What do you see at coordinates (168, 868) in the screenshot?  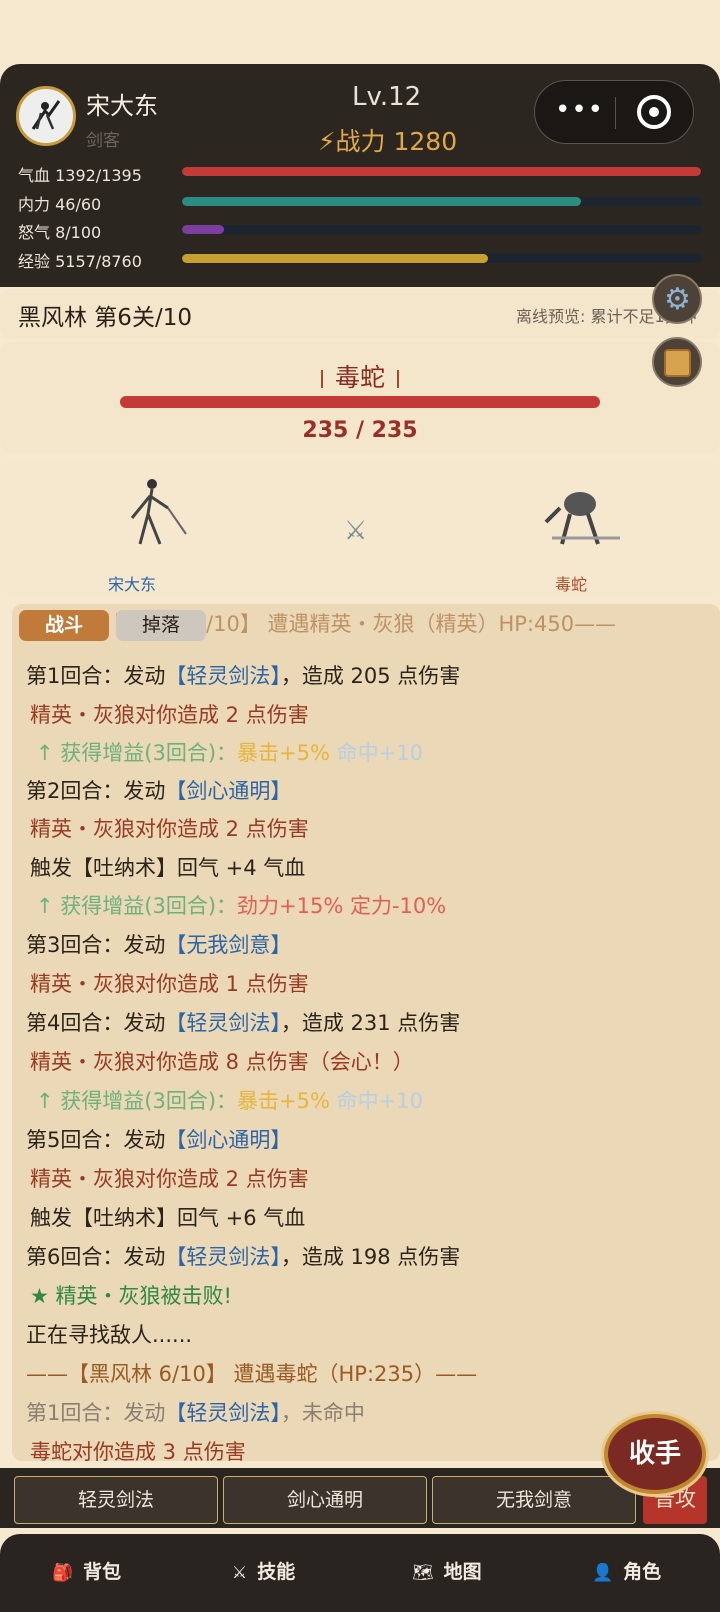 I see `log-line: 触发【吐纳术】回气 +4 气血` at bounding box center [168, 868].